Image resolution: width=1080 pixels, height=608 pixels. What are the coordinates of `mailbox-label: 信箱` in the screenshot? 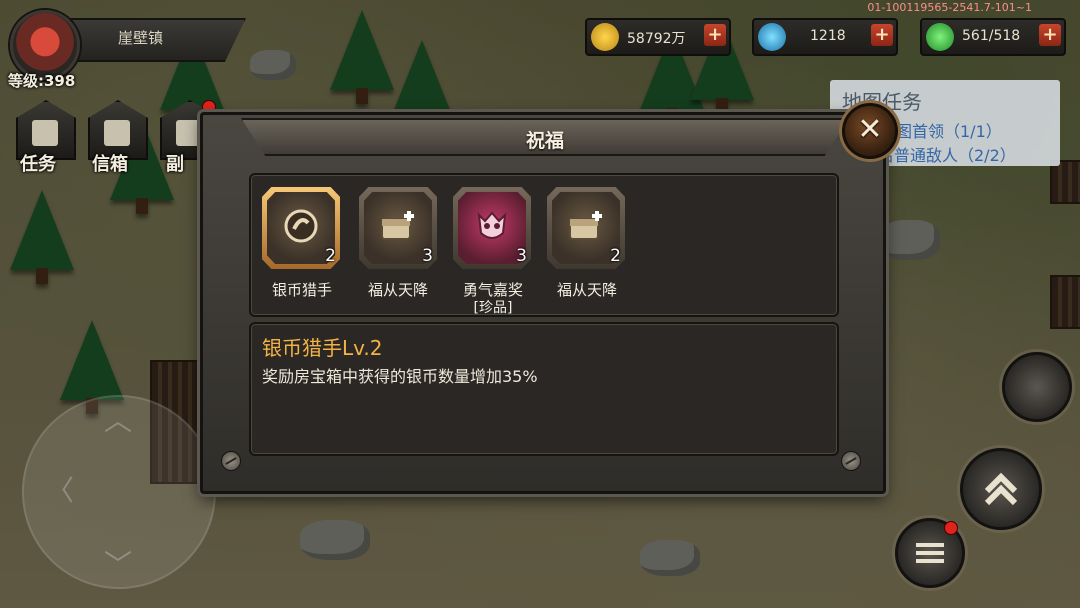 It's located at (110, 164).